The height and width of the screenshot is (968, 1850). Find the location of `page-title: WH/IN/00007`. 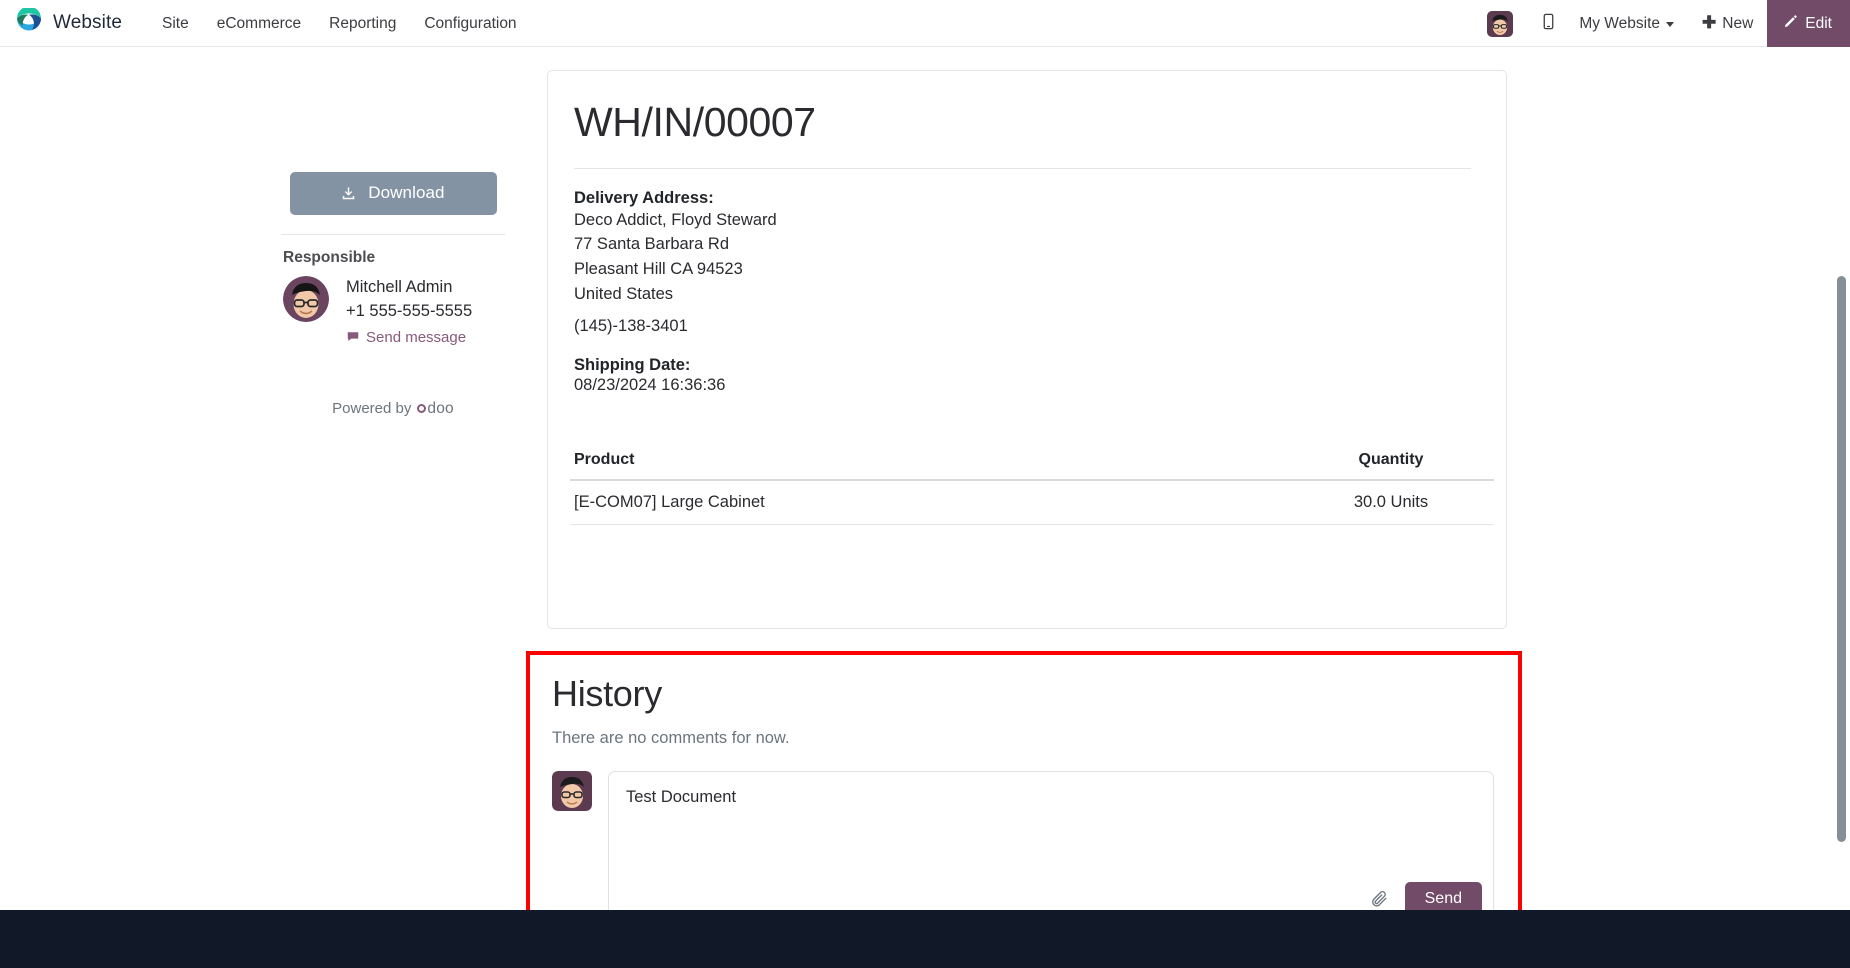

page-title: WH/IN/00007 is located at coordinates (695, 122).